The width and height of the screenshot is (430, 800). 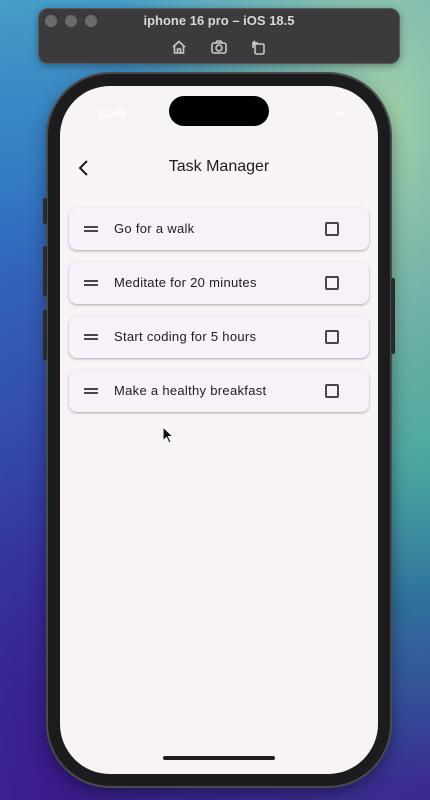 What do you see at coordinates (259, 47) in the screenshot?
I see `rotate-icon` at bounding box center [259, 47].